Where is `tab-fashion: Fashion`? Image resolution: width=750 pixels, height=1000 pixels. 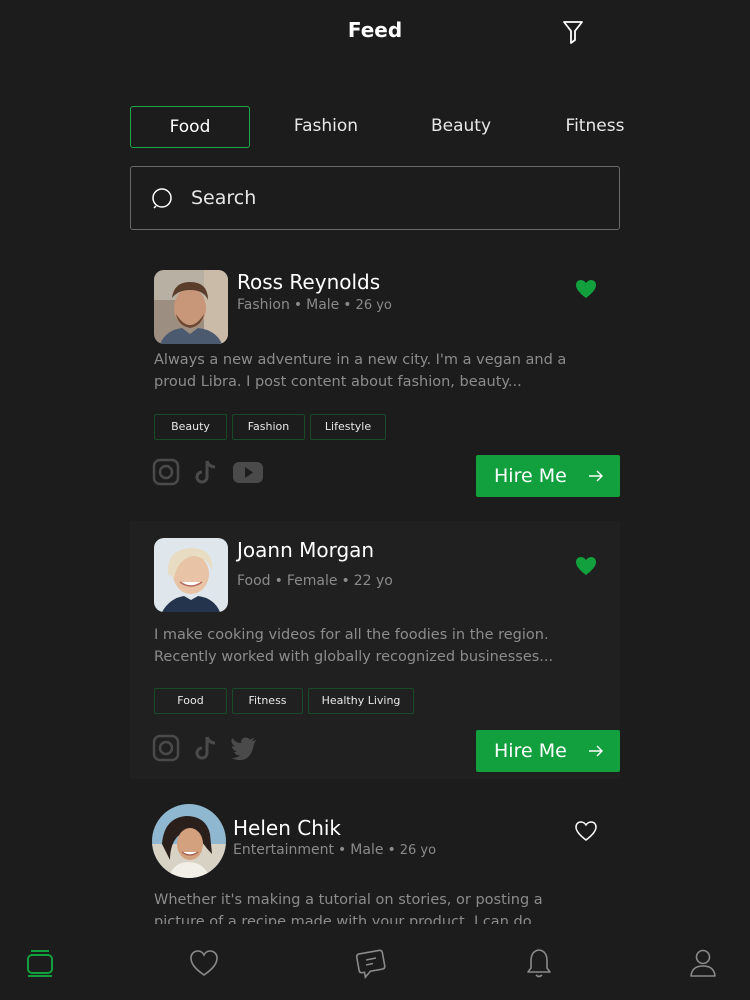
tab-fashion: Fashion is located at coordinates (326, 127).